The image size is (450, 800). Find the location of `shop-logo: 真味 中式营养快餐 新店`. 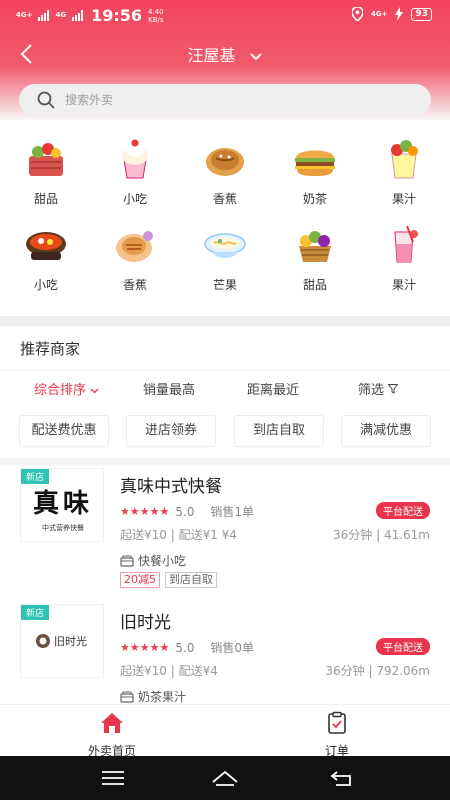

shop-logo: 真味 中式营养快餐 新店 is located at coordinates (62, 505).